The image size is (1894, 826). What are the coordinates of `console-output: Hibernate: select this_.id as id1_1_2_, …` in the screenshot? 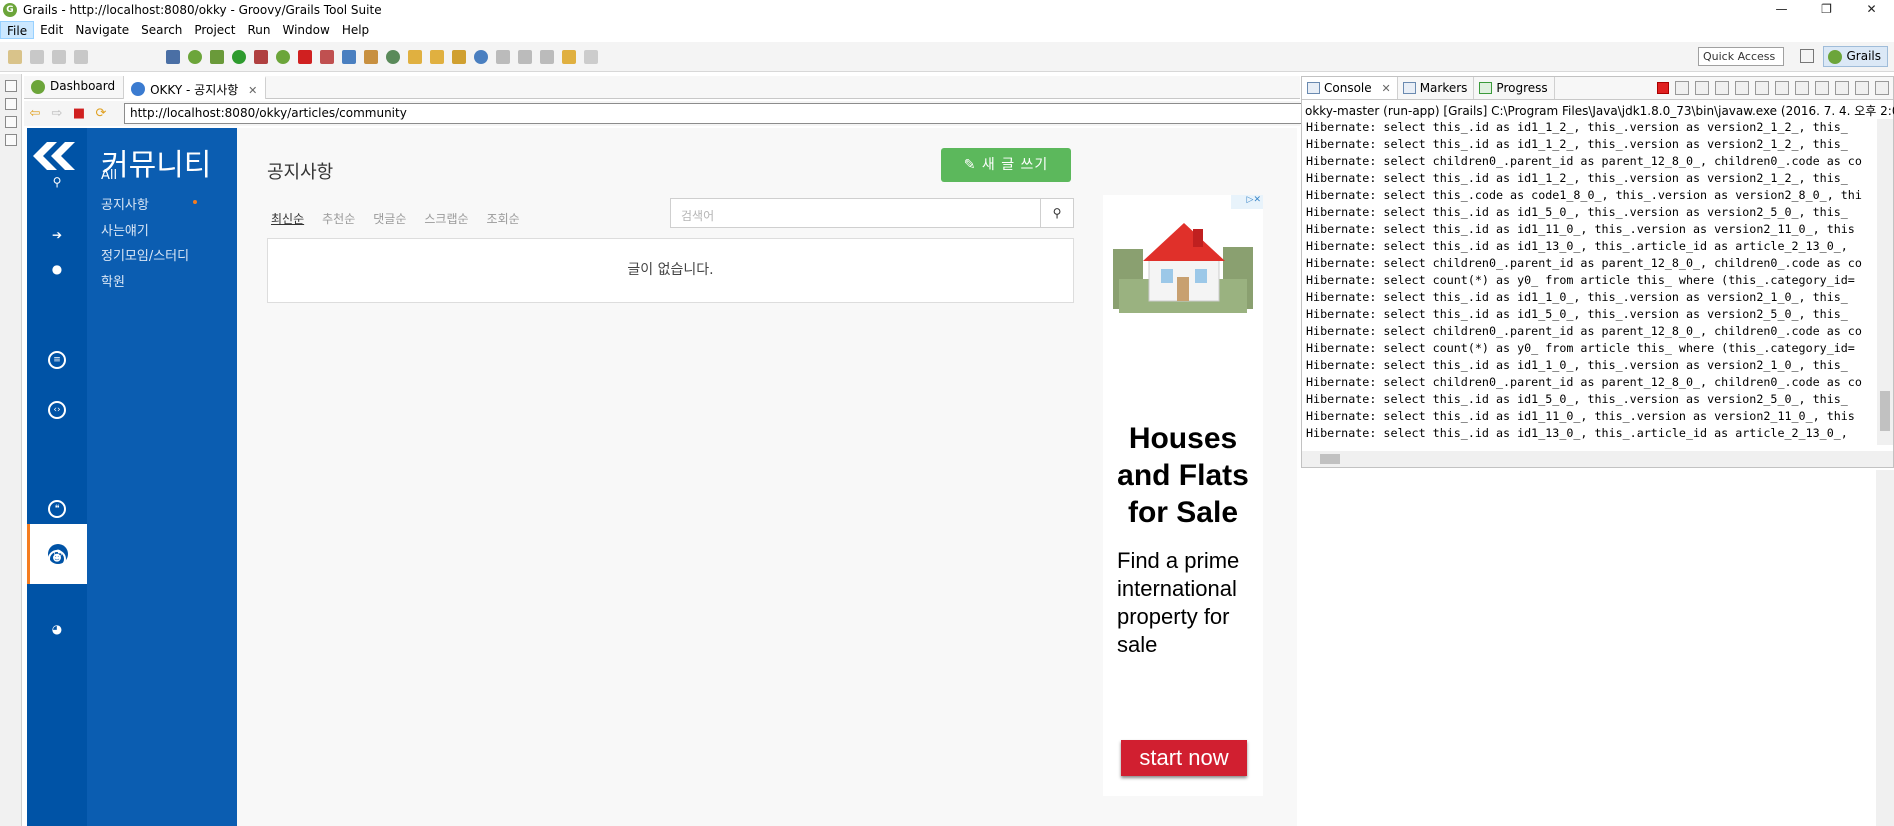 It's located at (1589, 282).